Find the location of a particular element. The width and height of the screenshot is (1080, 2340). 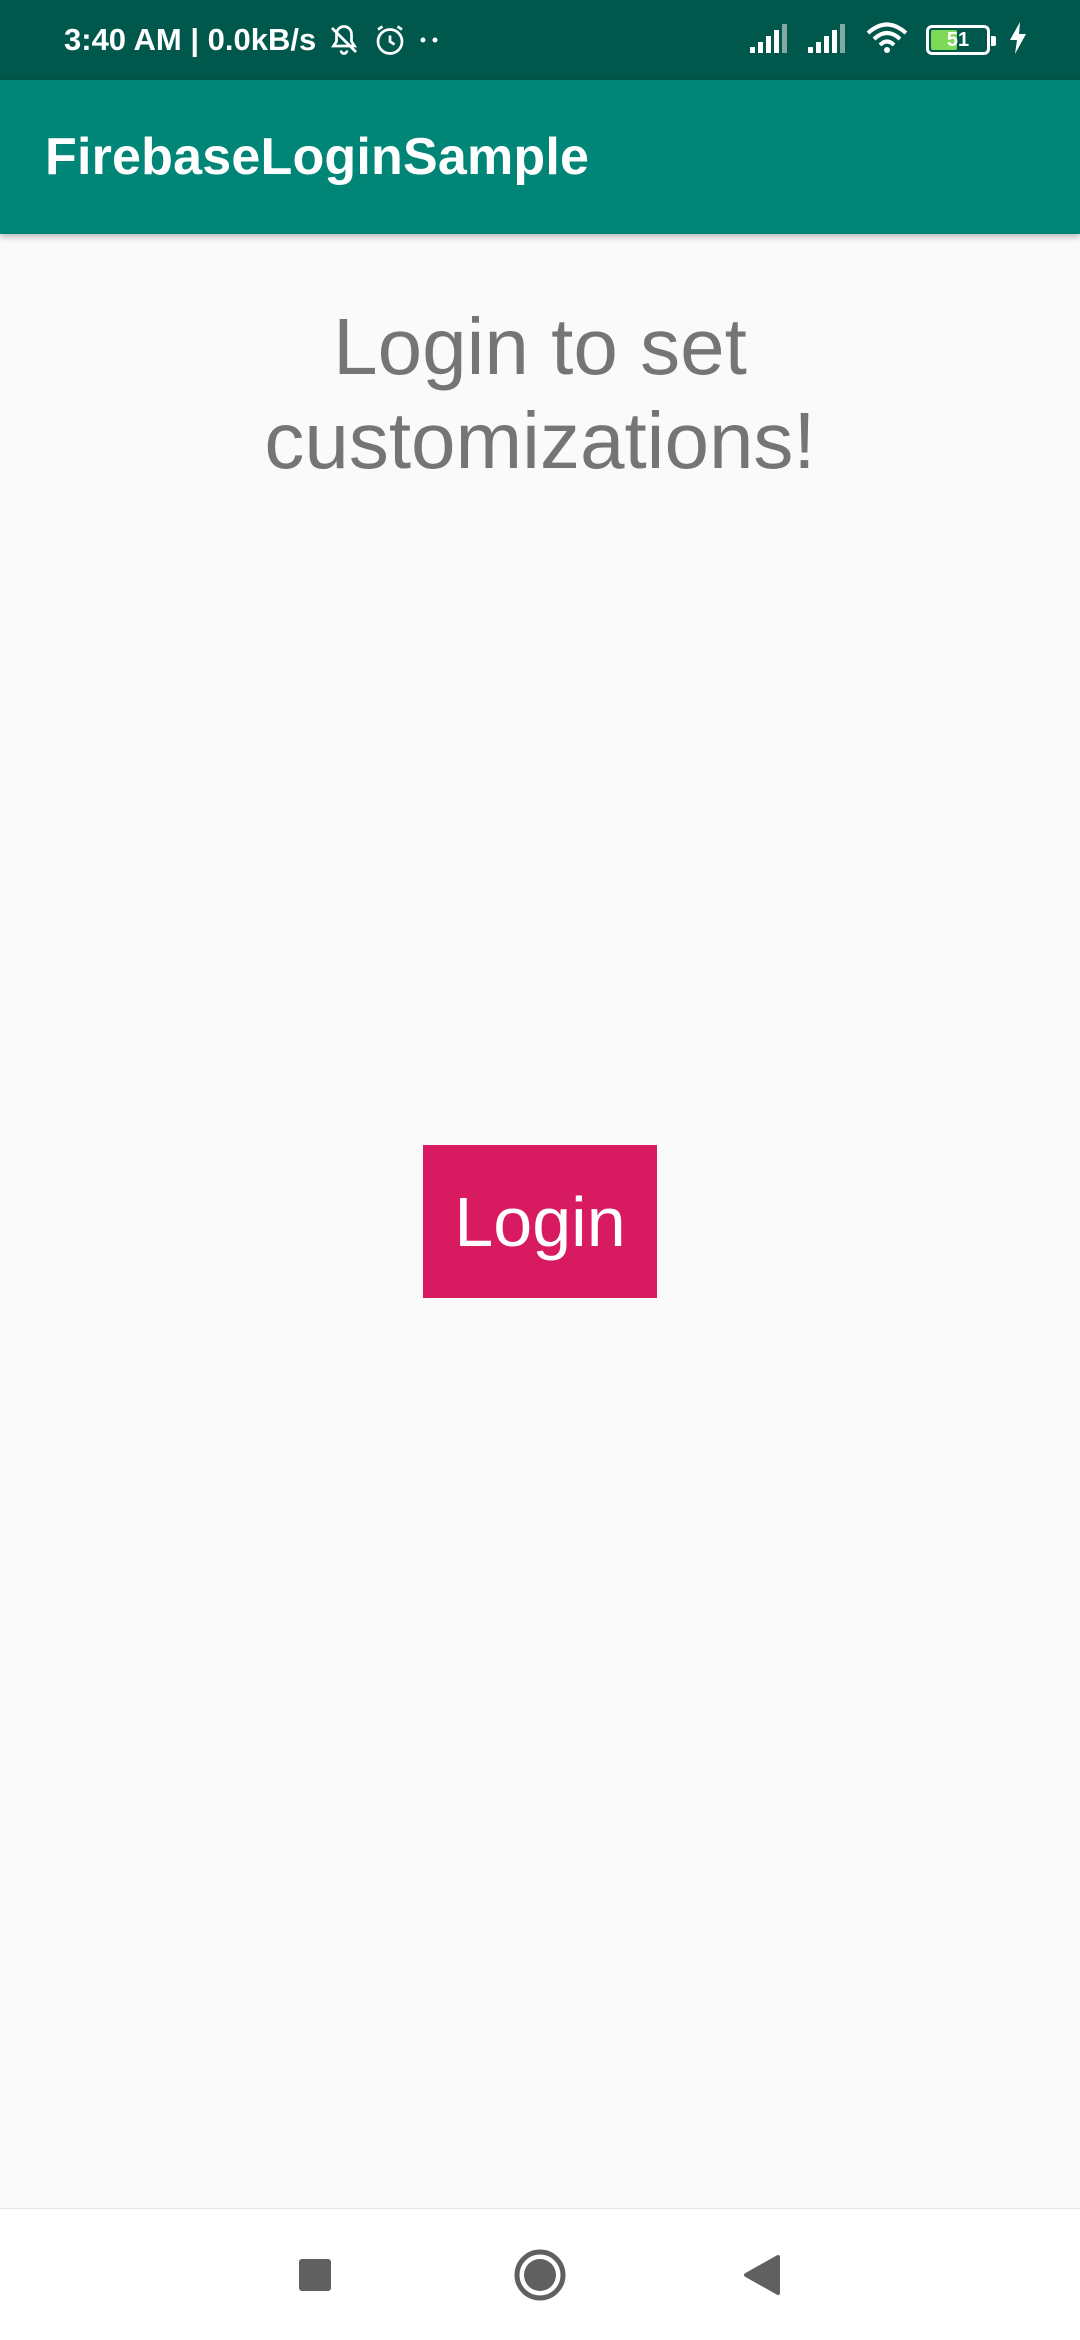

alarm-icon is located at coordinates (390, 40).